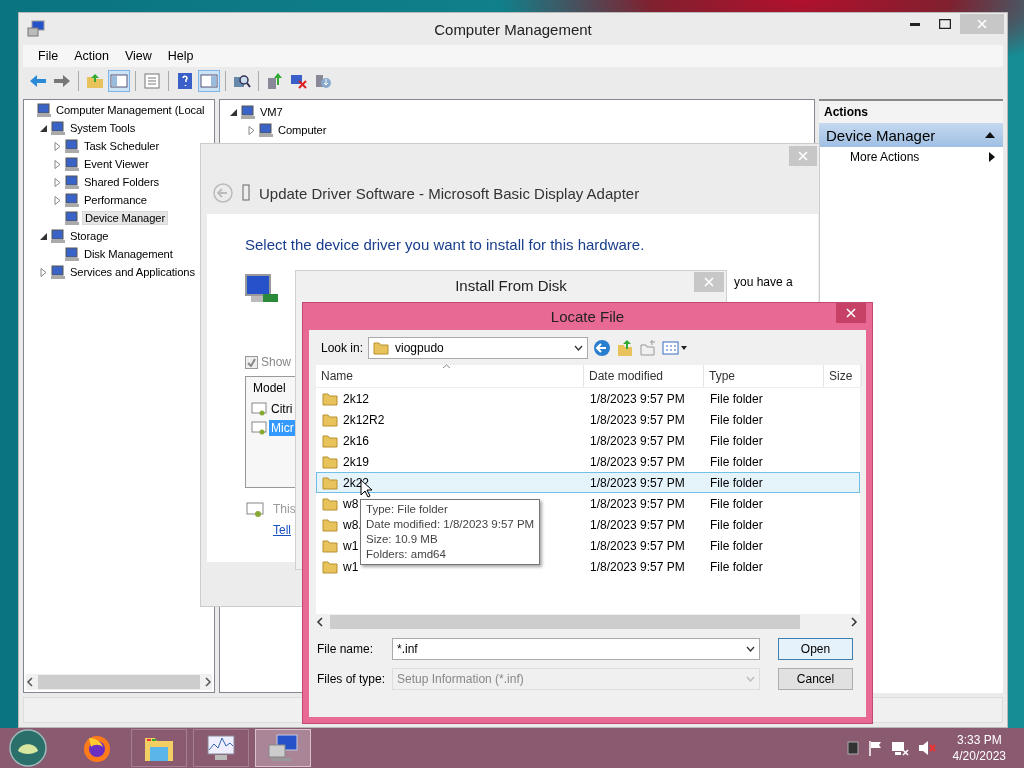 This screenshot has height=768, width=1024. I want to click on model-item: Citri, so click(282, 408).